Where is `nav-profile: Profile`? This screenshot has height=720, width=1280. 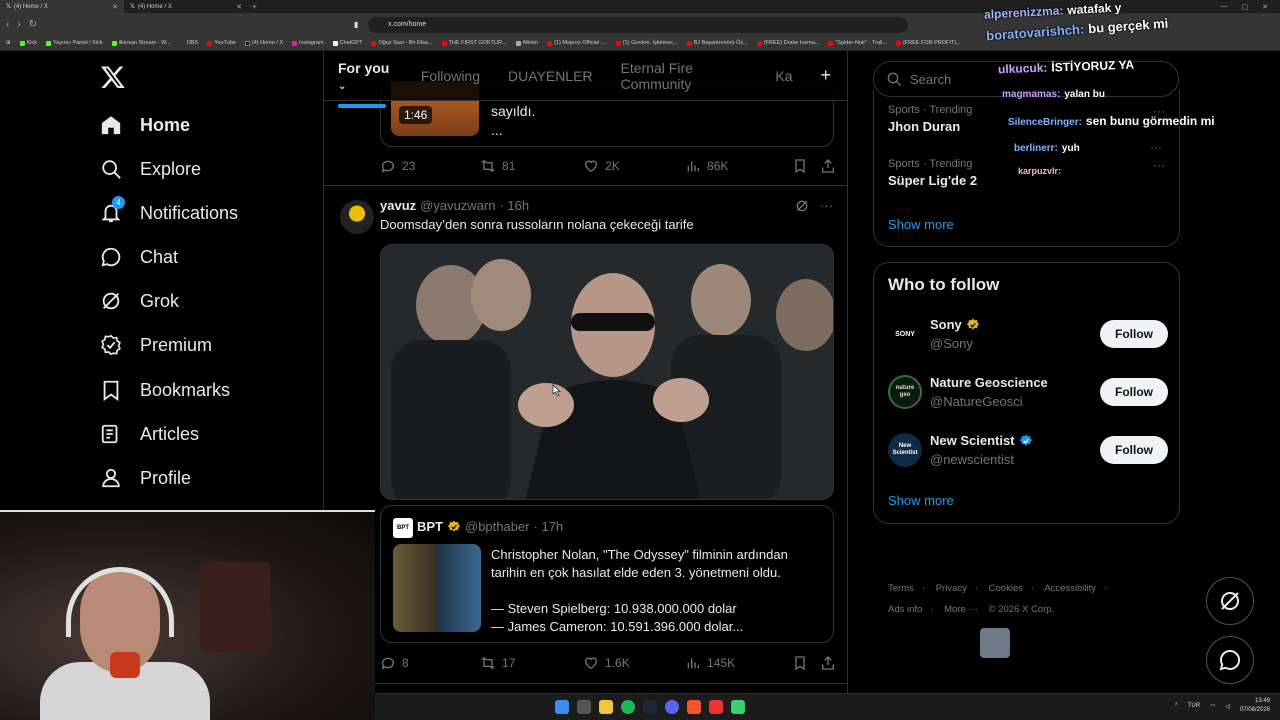
nav-profile: Profile is located at coordinates (145, 478).